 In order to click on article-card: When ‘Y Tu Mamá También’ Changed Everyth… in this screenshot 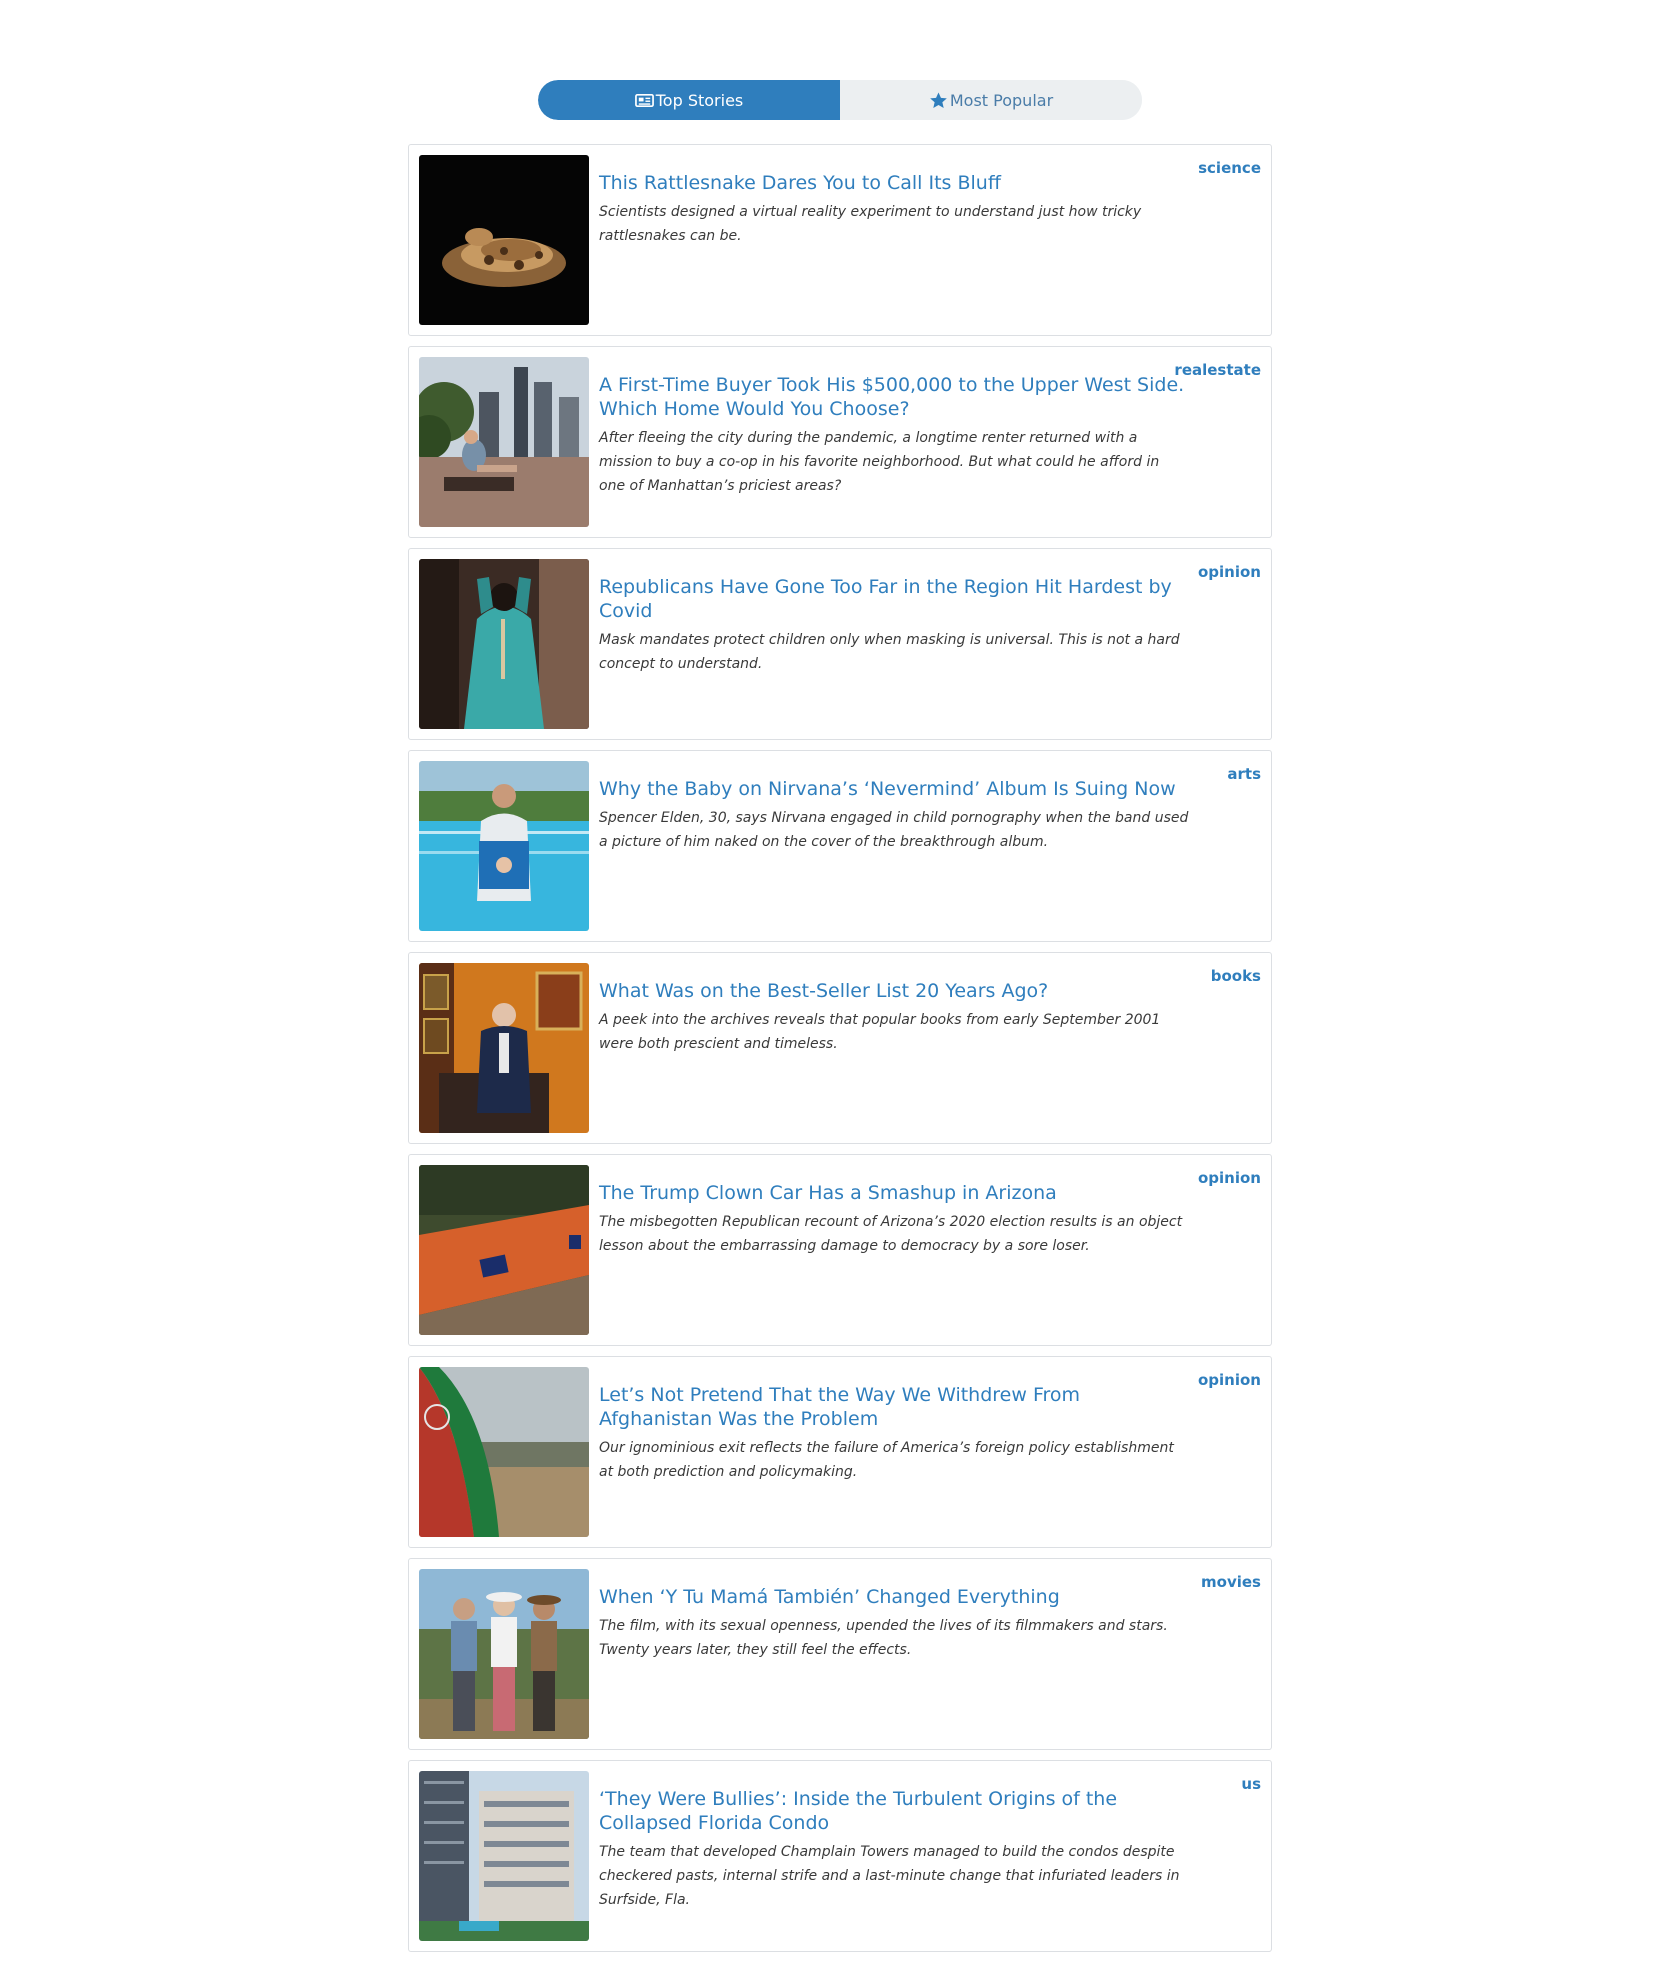, I will do `click(840, 1654)`.